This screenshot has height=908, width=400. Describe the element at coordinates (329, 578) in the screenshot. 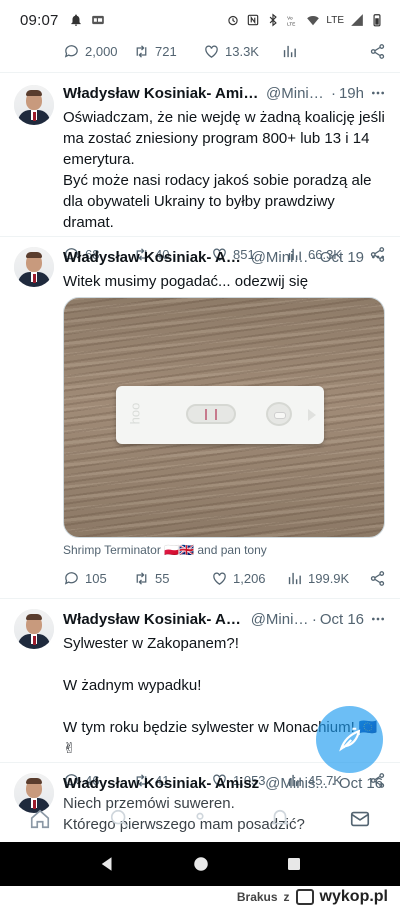

I see `views-count: 199.9K` at that location.